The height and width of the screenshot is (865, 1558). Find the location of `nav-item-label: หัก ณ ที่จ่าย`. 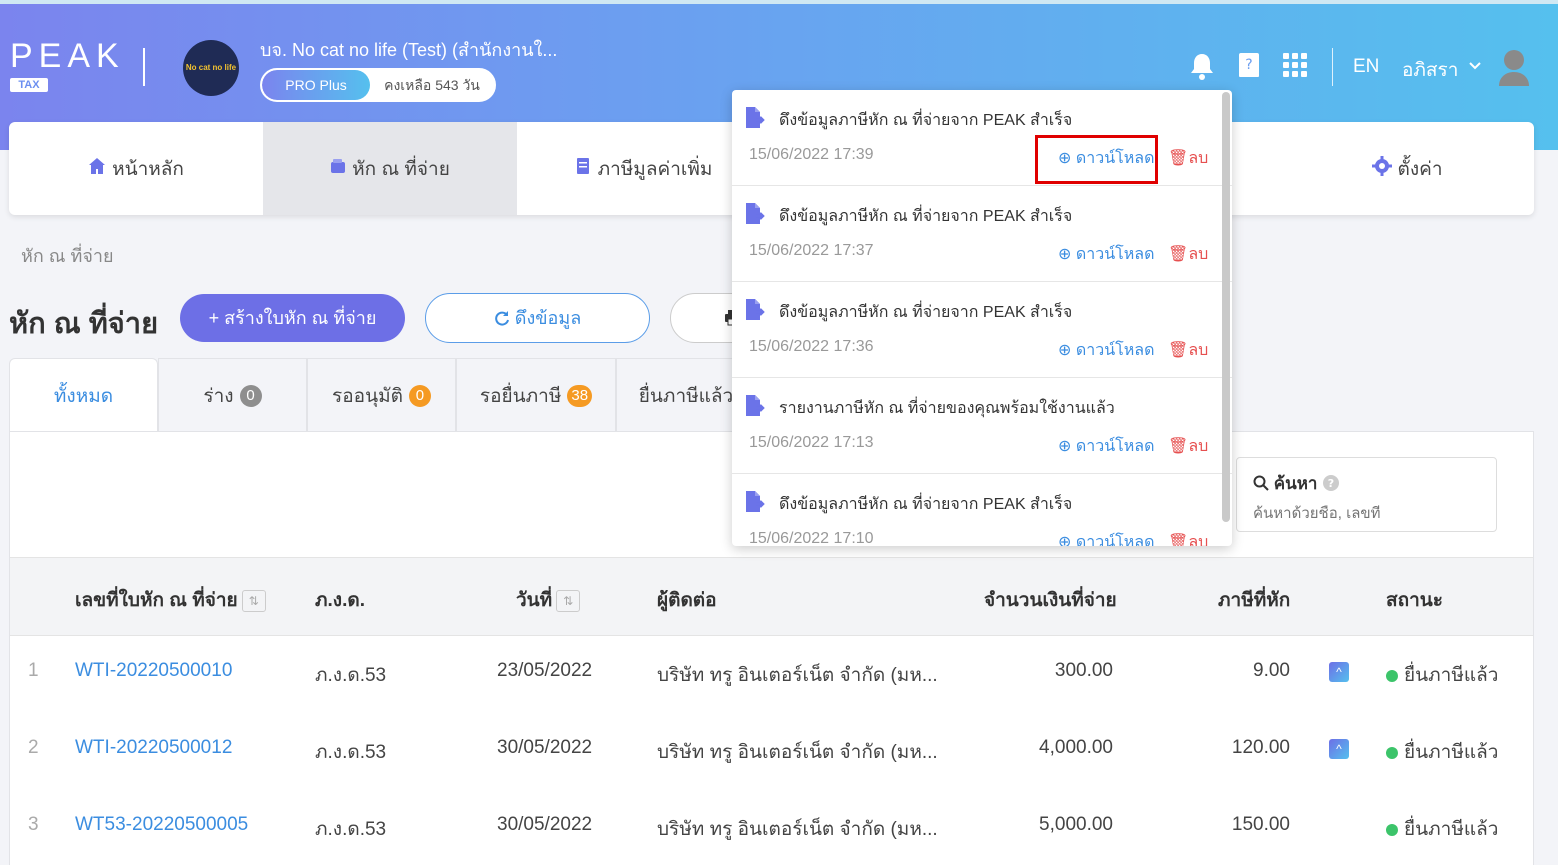

nav-item-label: หัก ณ ที่จ่าย is located at coordinates (401, 169).